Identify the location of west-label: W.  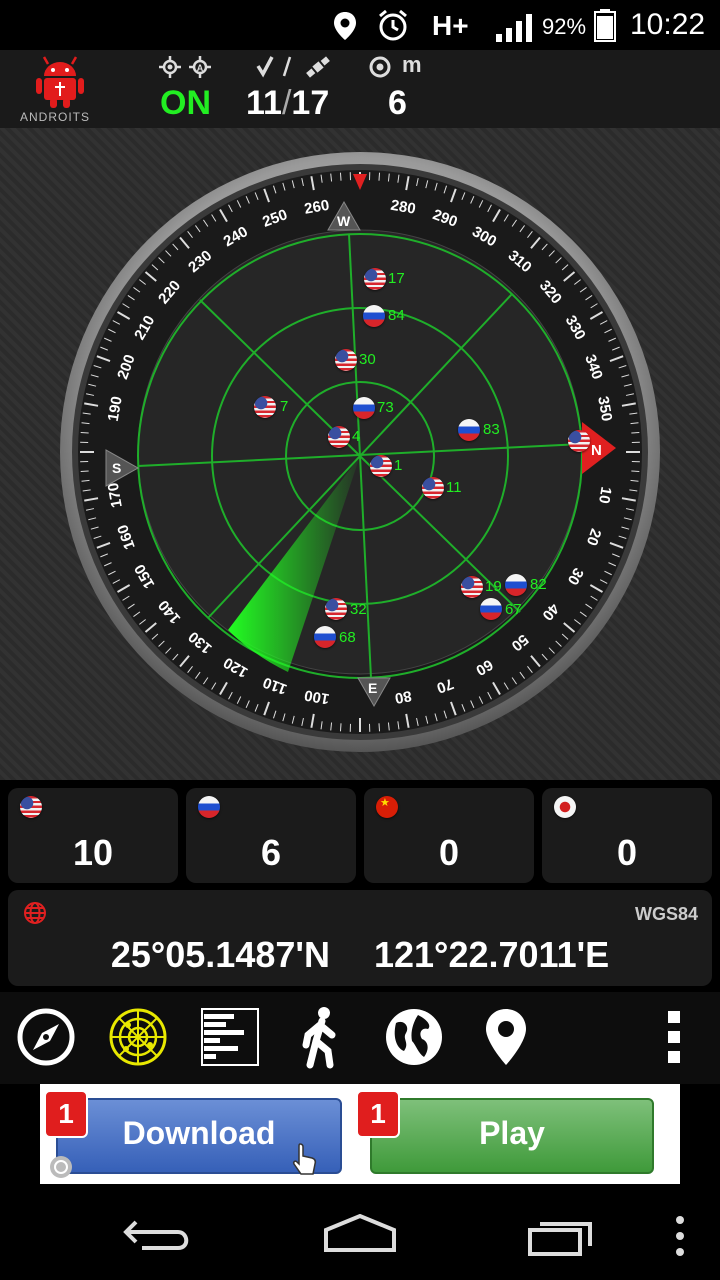
(344, 221).